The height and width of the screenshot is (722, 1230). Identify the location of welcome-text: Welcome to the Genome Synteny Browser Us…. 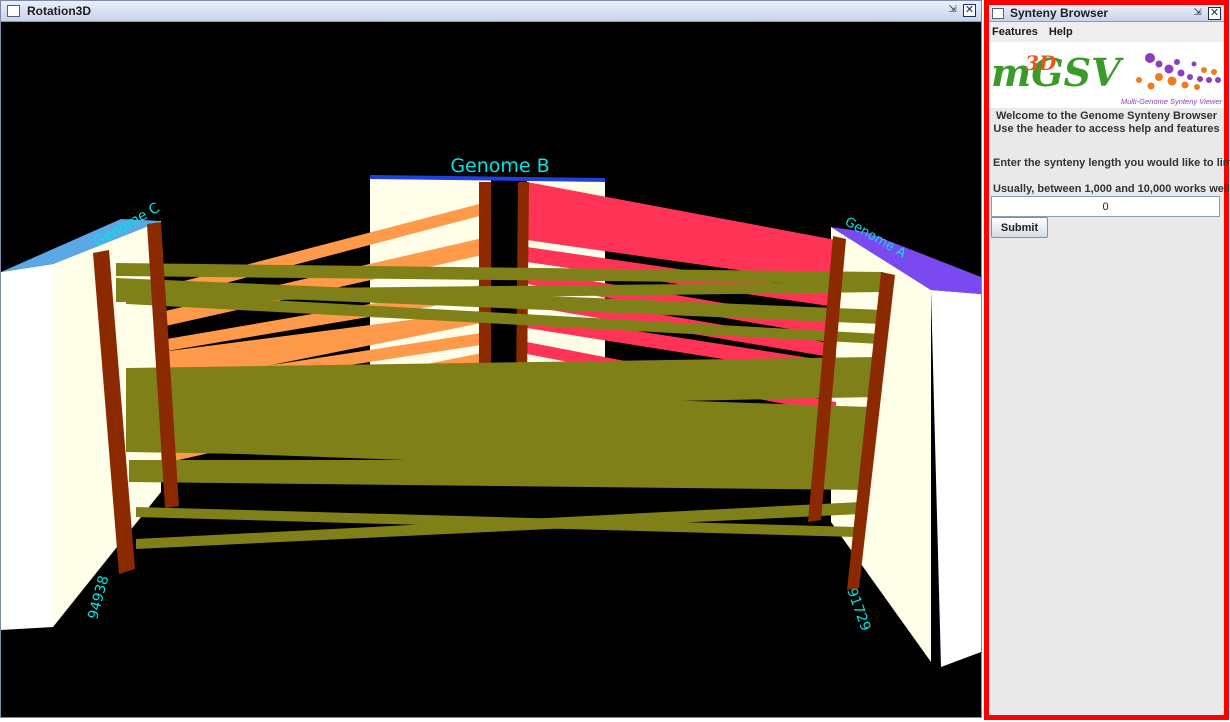
(1106, 123).